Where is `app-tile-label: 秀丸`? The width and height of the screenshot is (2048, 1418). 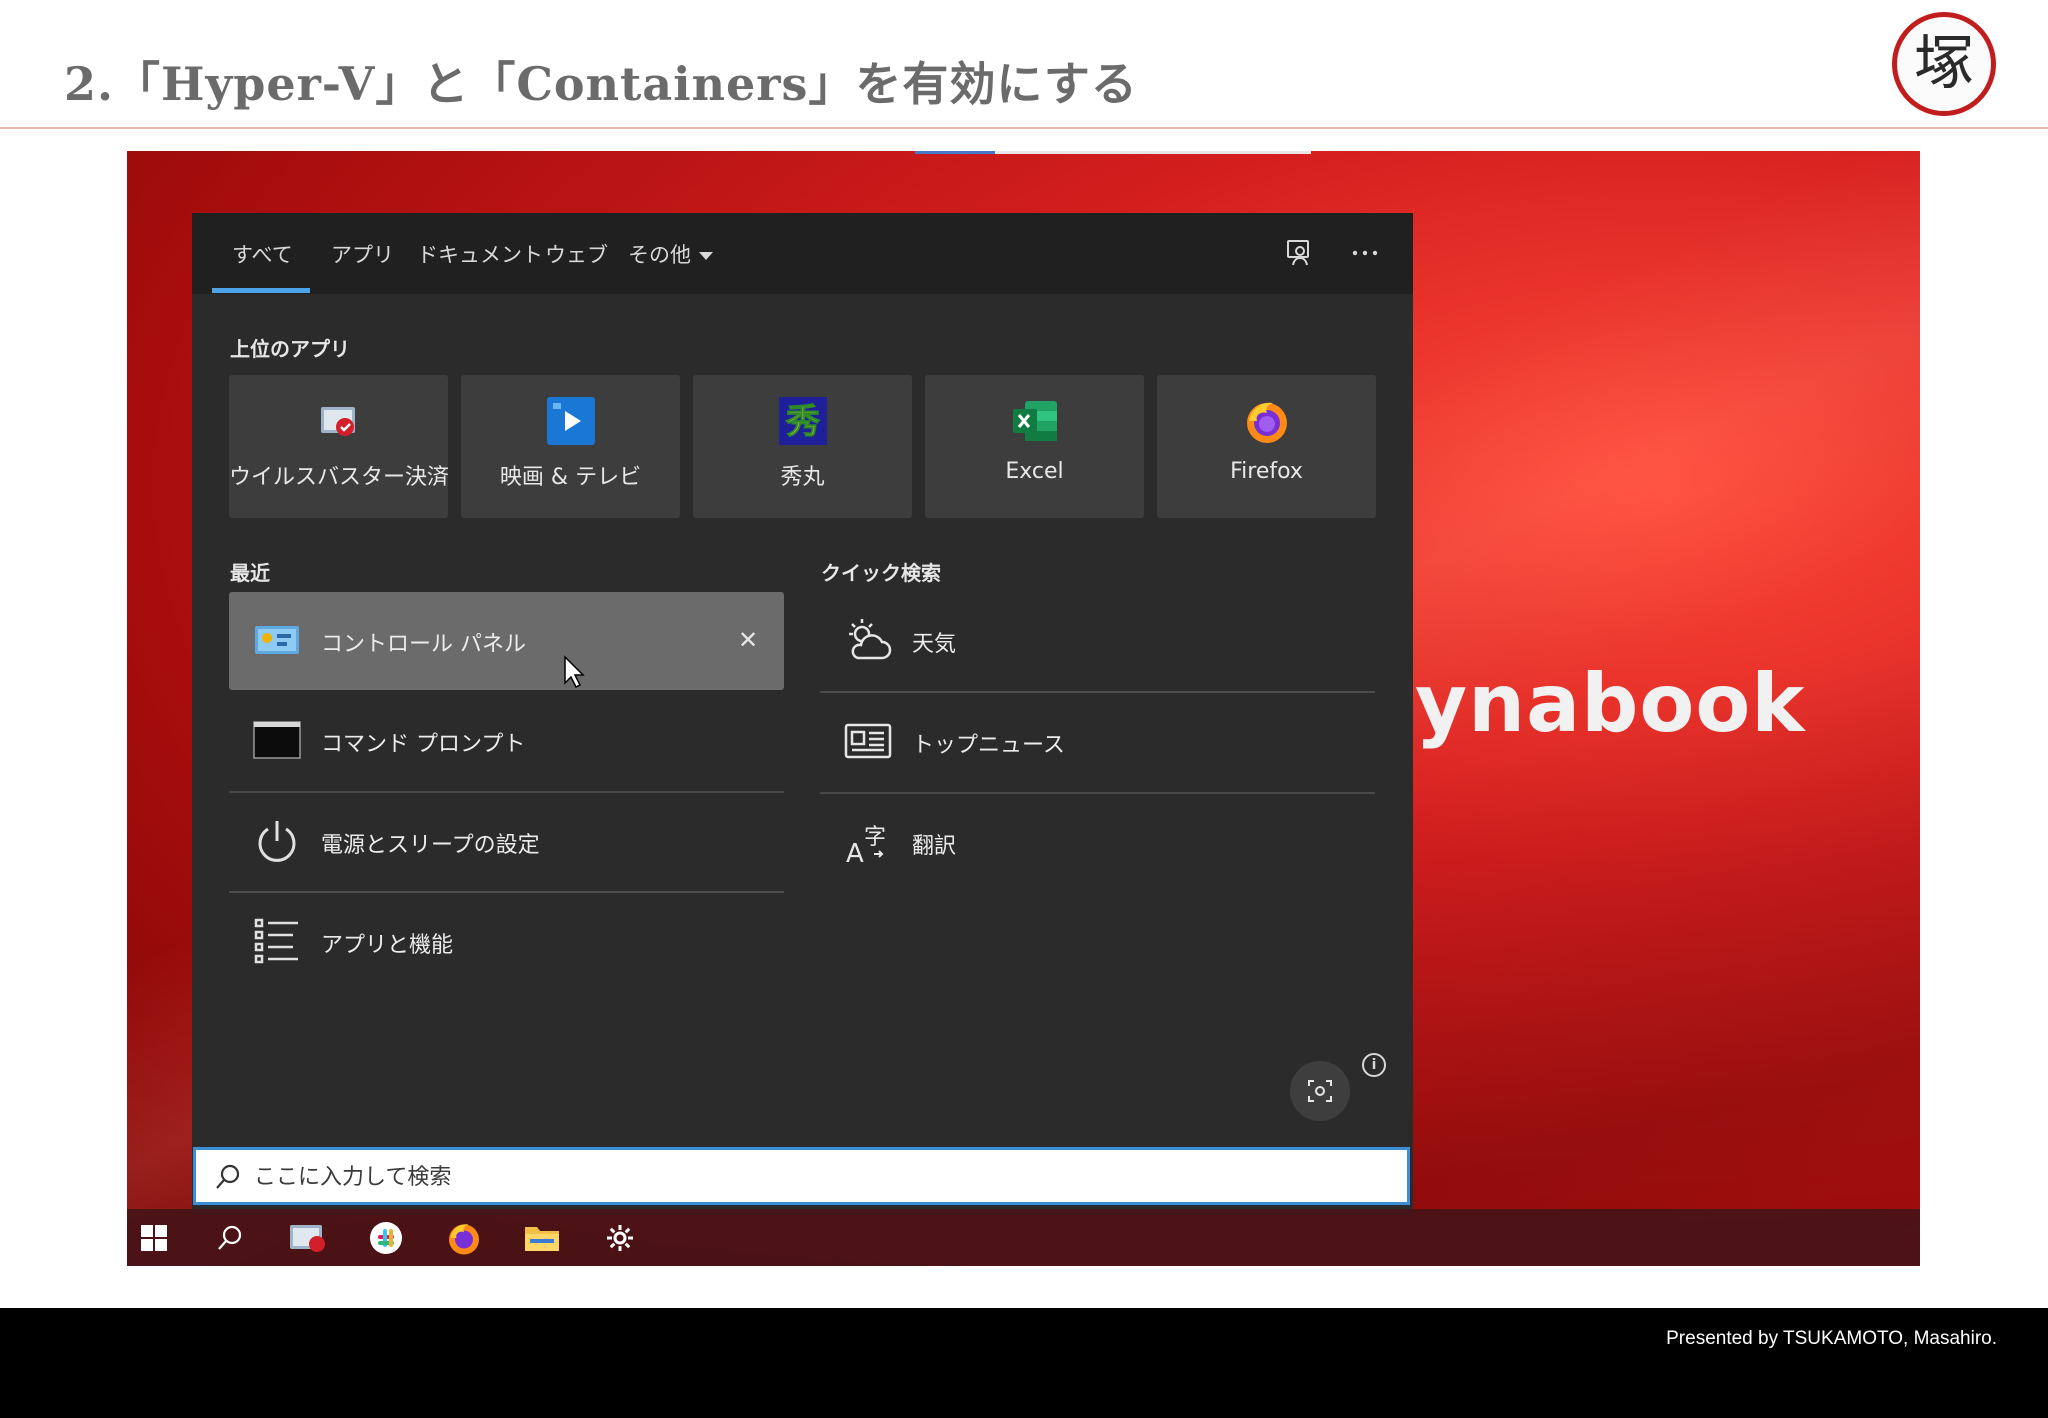 app-tile-label: 秀丸 is located at coordinates (802, 477).